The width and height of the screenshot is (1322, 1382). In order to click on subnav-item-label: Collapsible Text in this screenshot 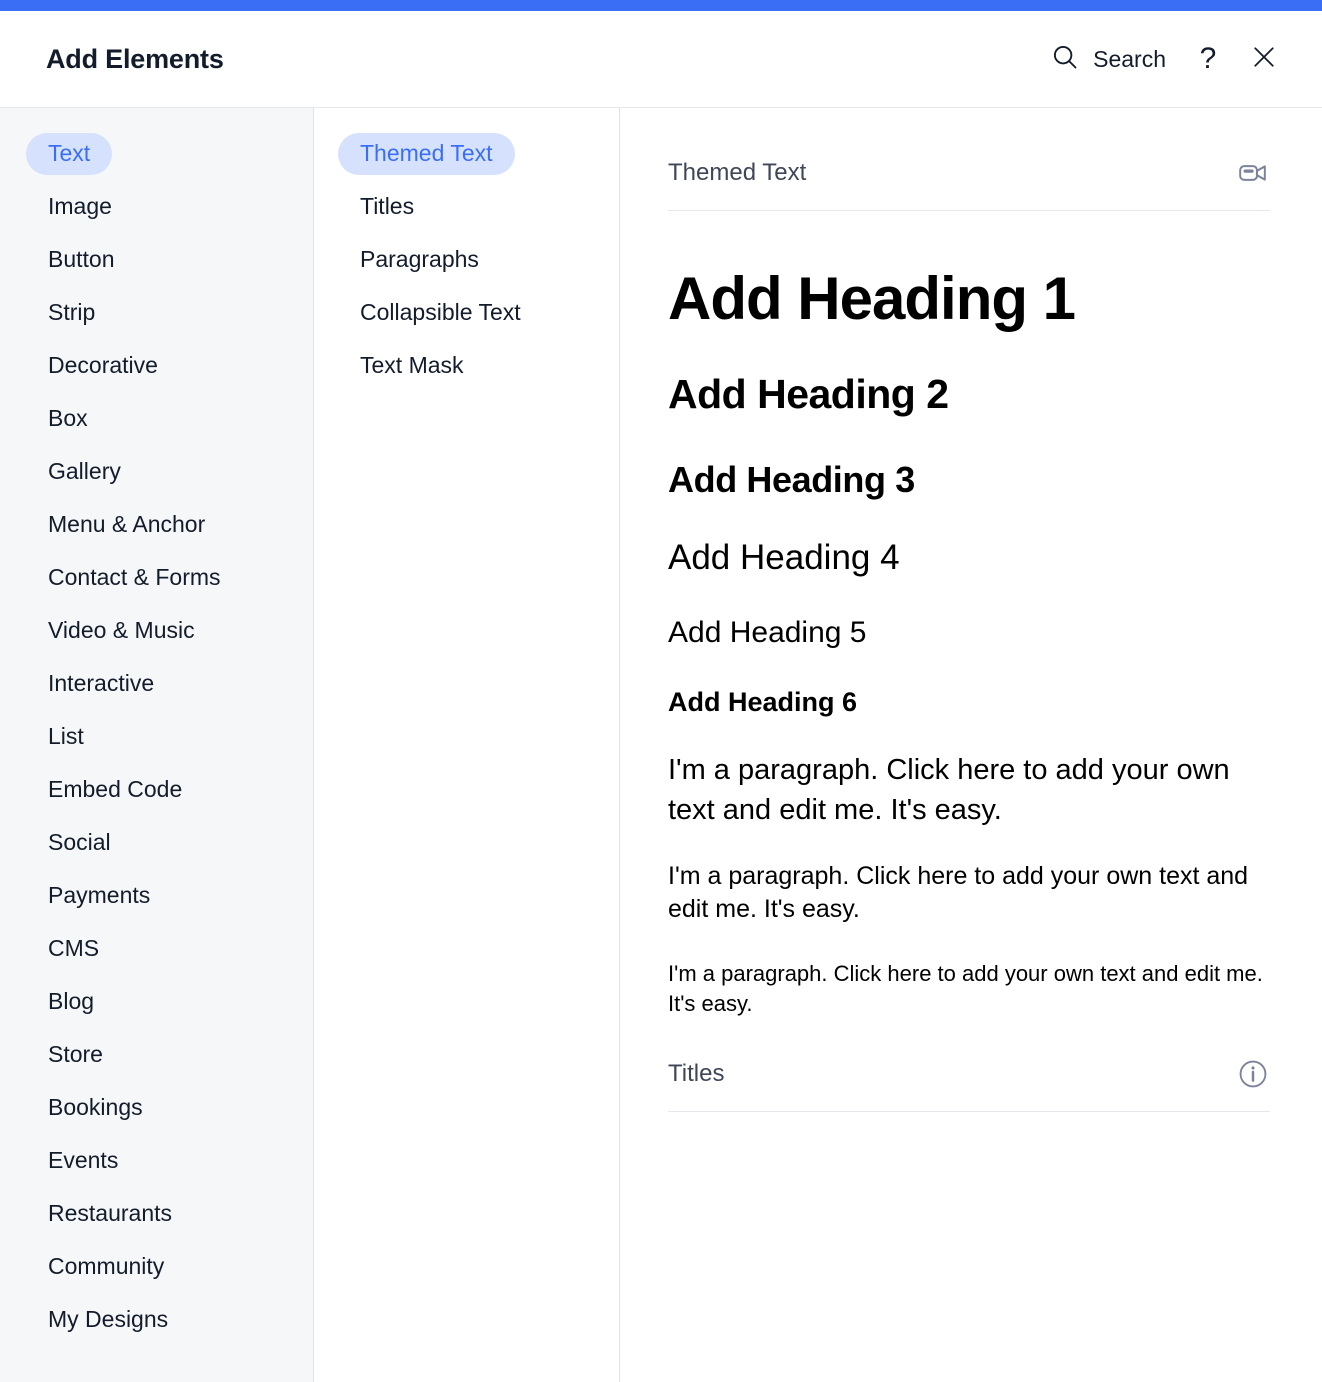, I will do `click(440, 312)`.